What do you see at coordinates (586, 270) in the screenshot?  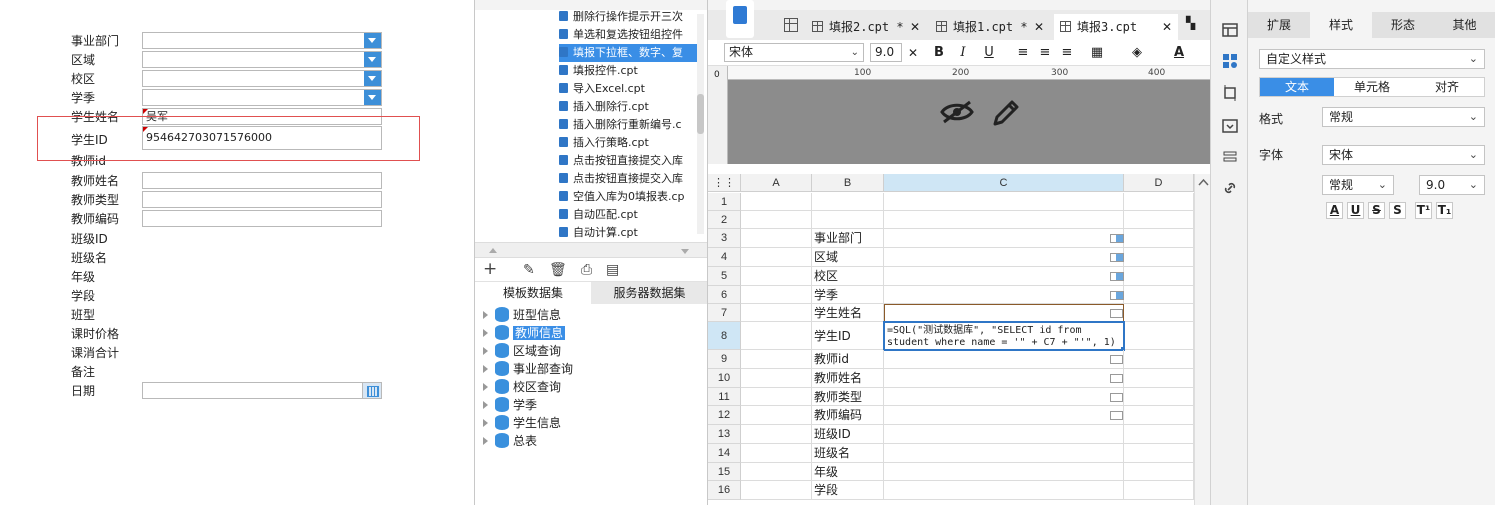 I see `preview-data-icon: ⎙` at bounding box center [586, 270].